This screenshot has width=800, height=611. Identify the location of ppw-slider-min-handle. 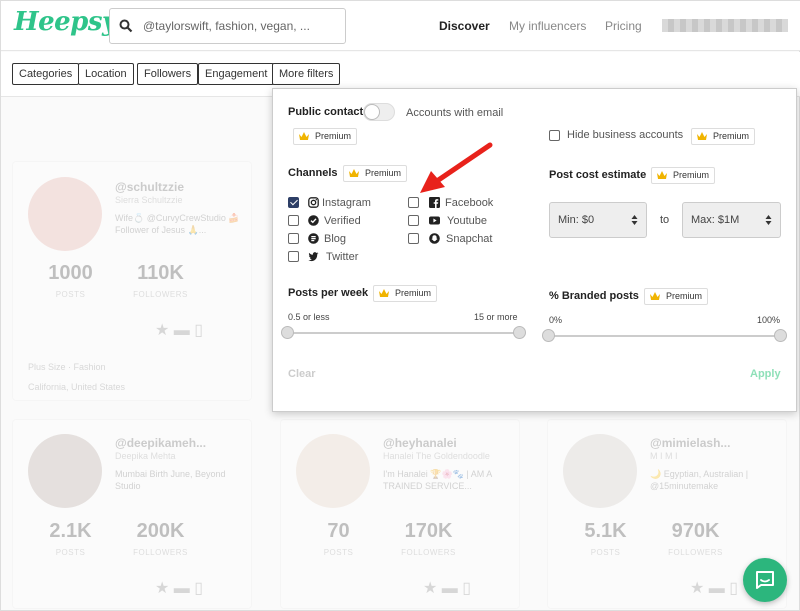
(287, 332).